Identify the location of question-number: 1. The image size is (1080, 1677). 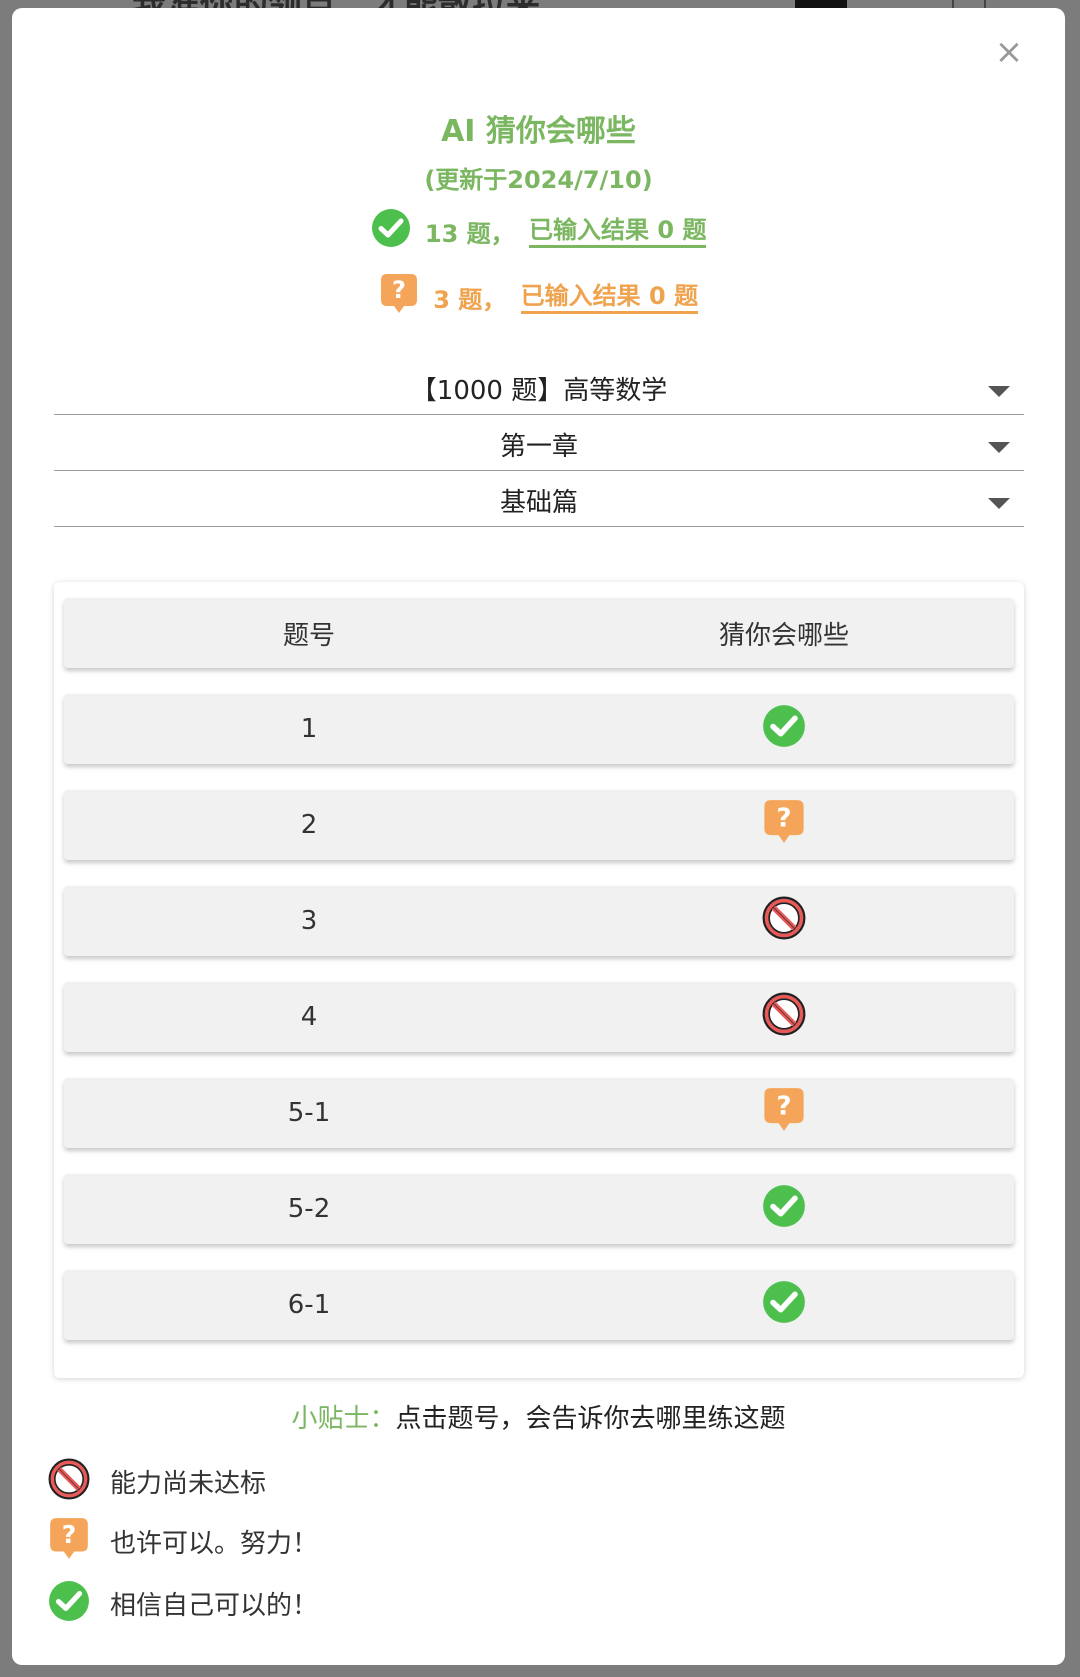
(309, 729).